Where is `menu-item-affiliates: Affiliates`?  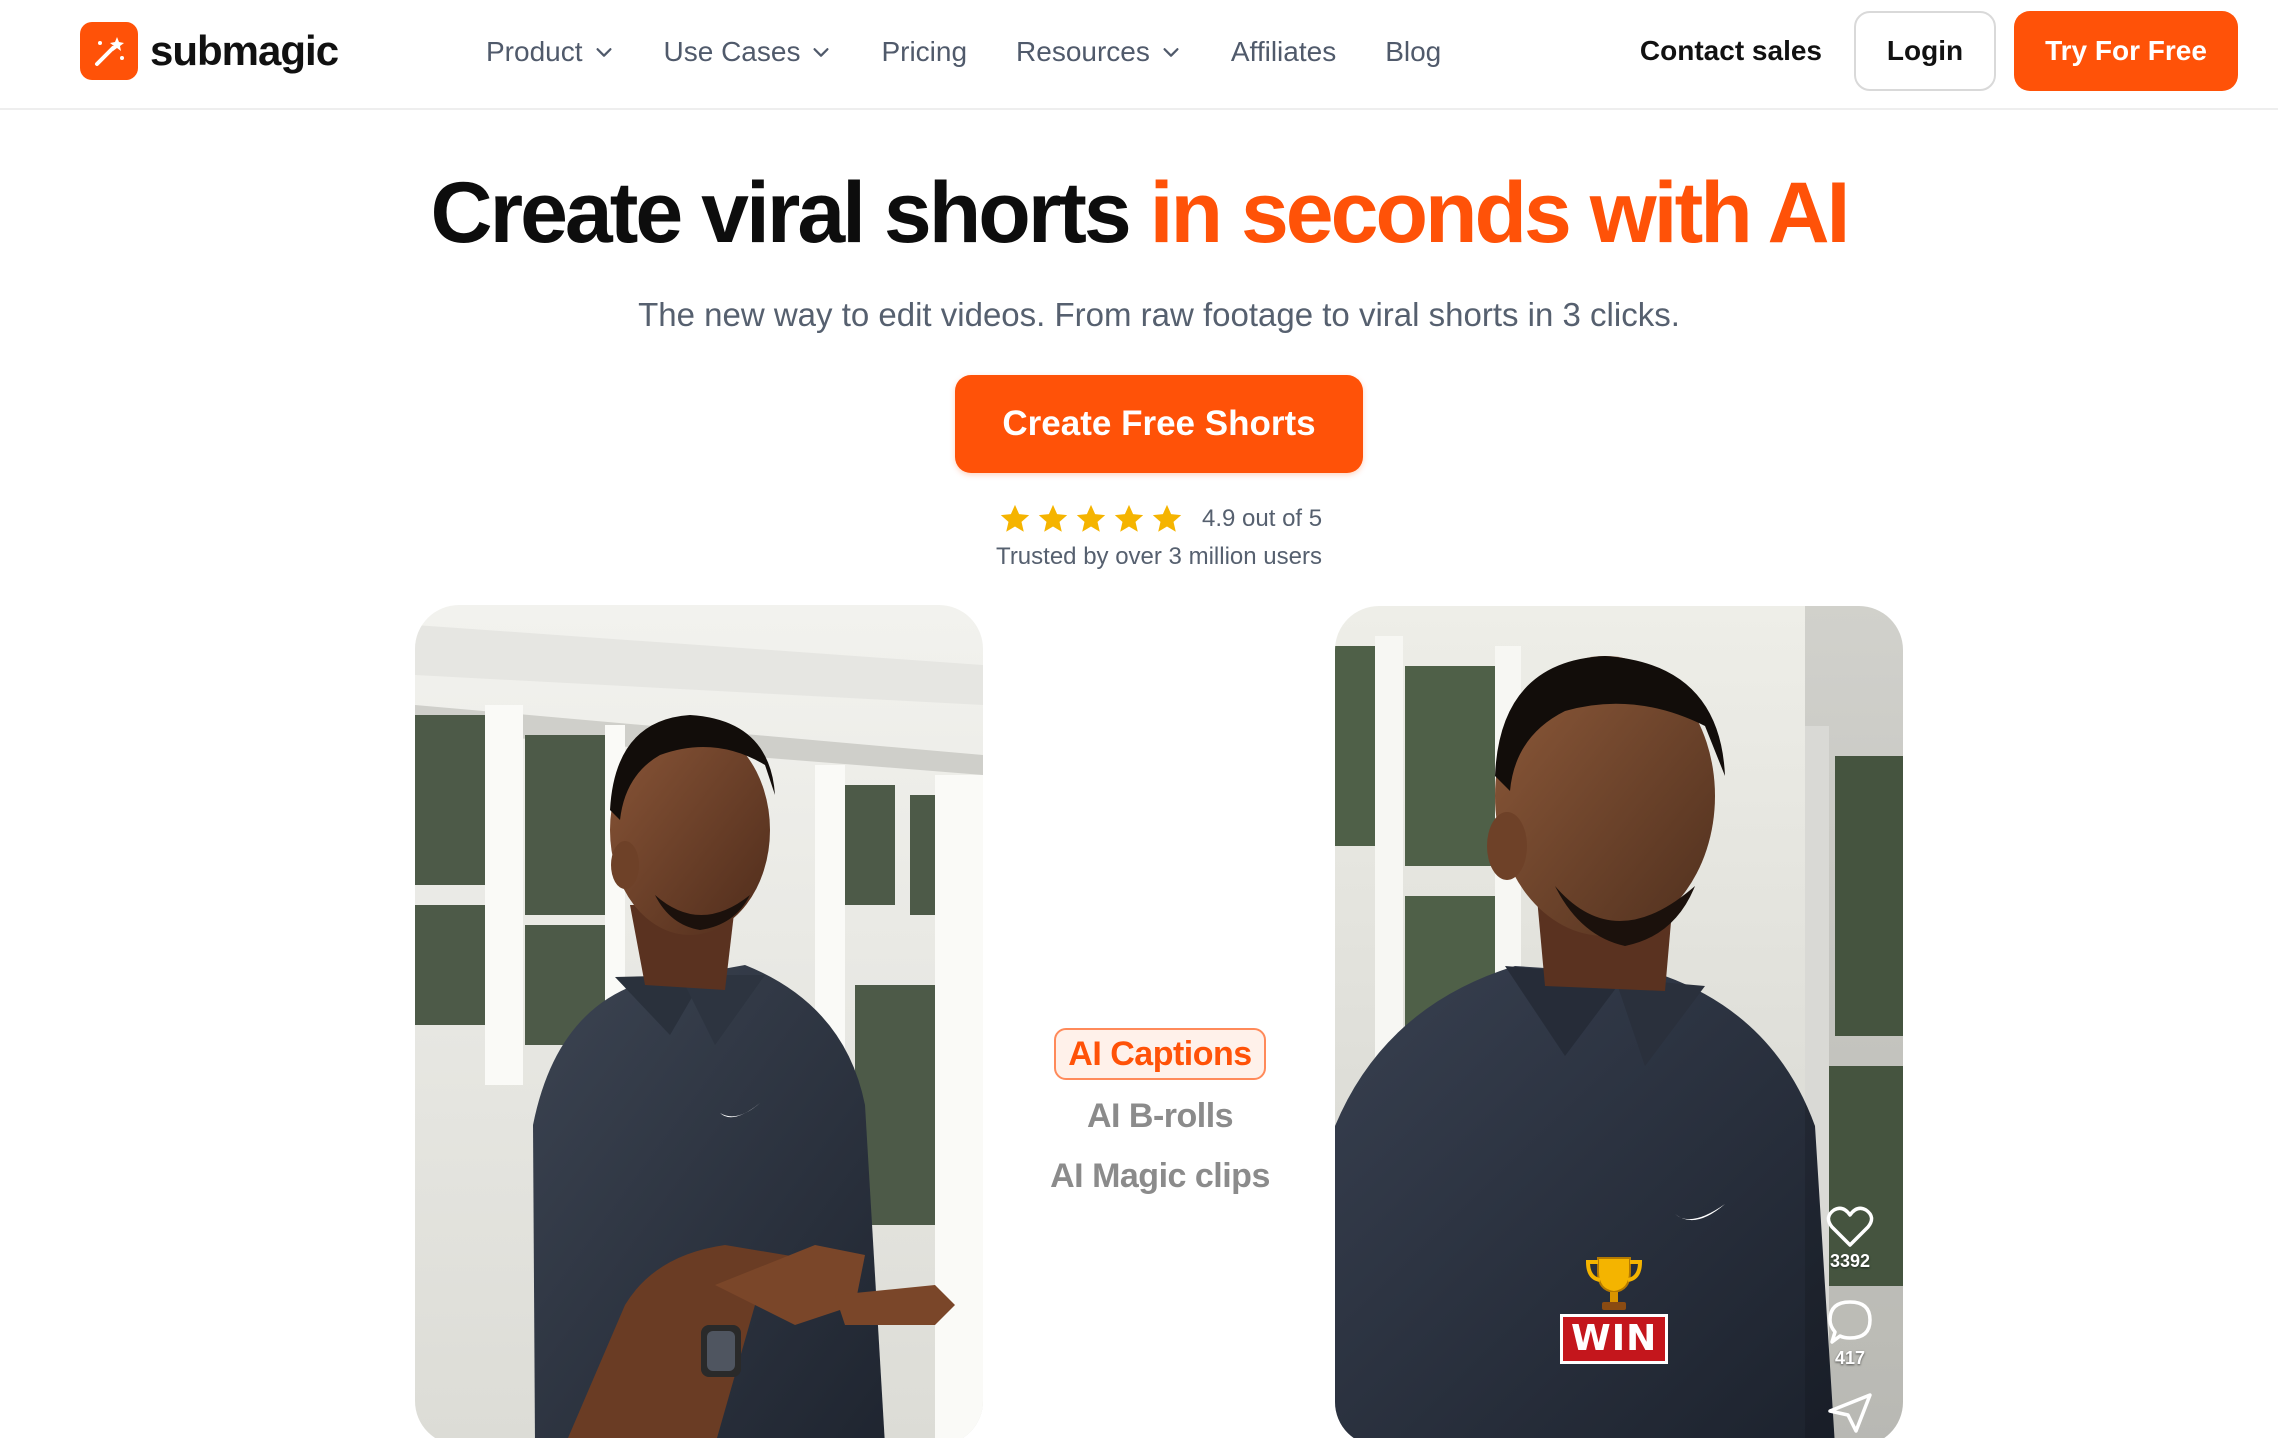
menu-item-affiliates: Affiliates is located at coordinates (1283, 52).